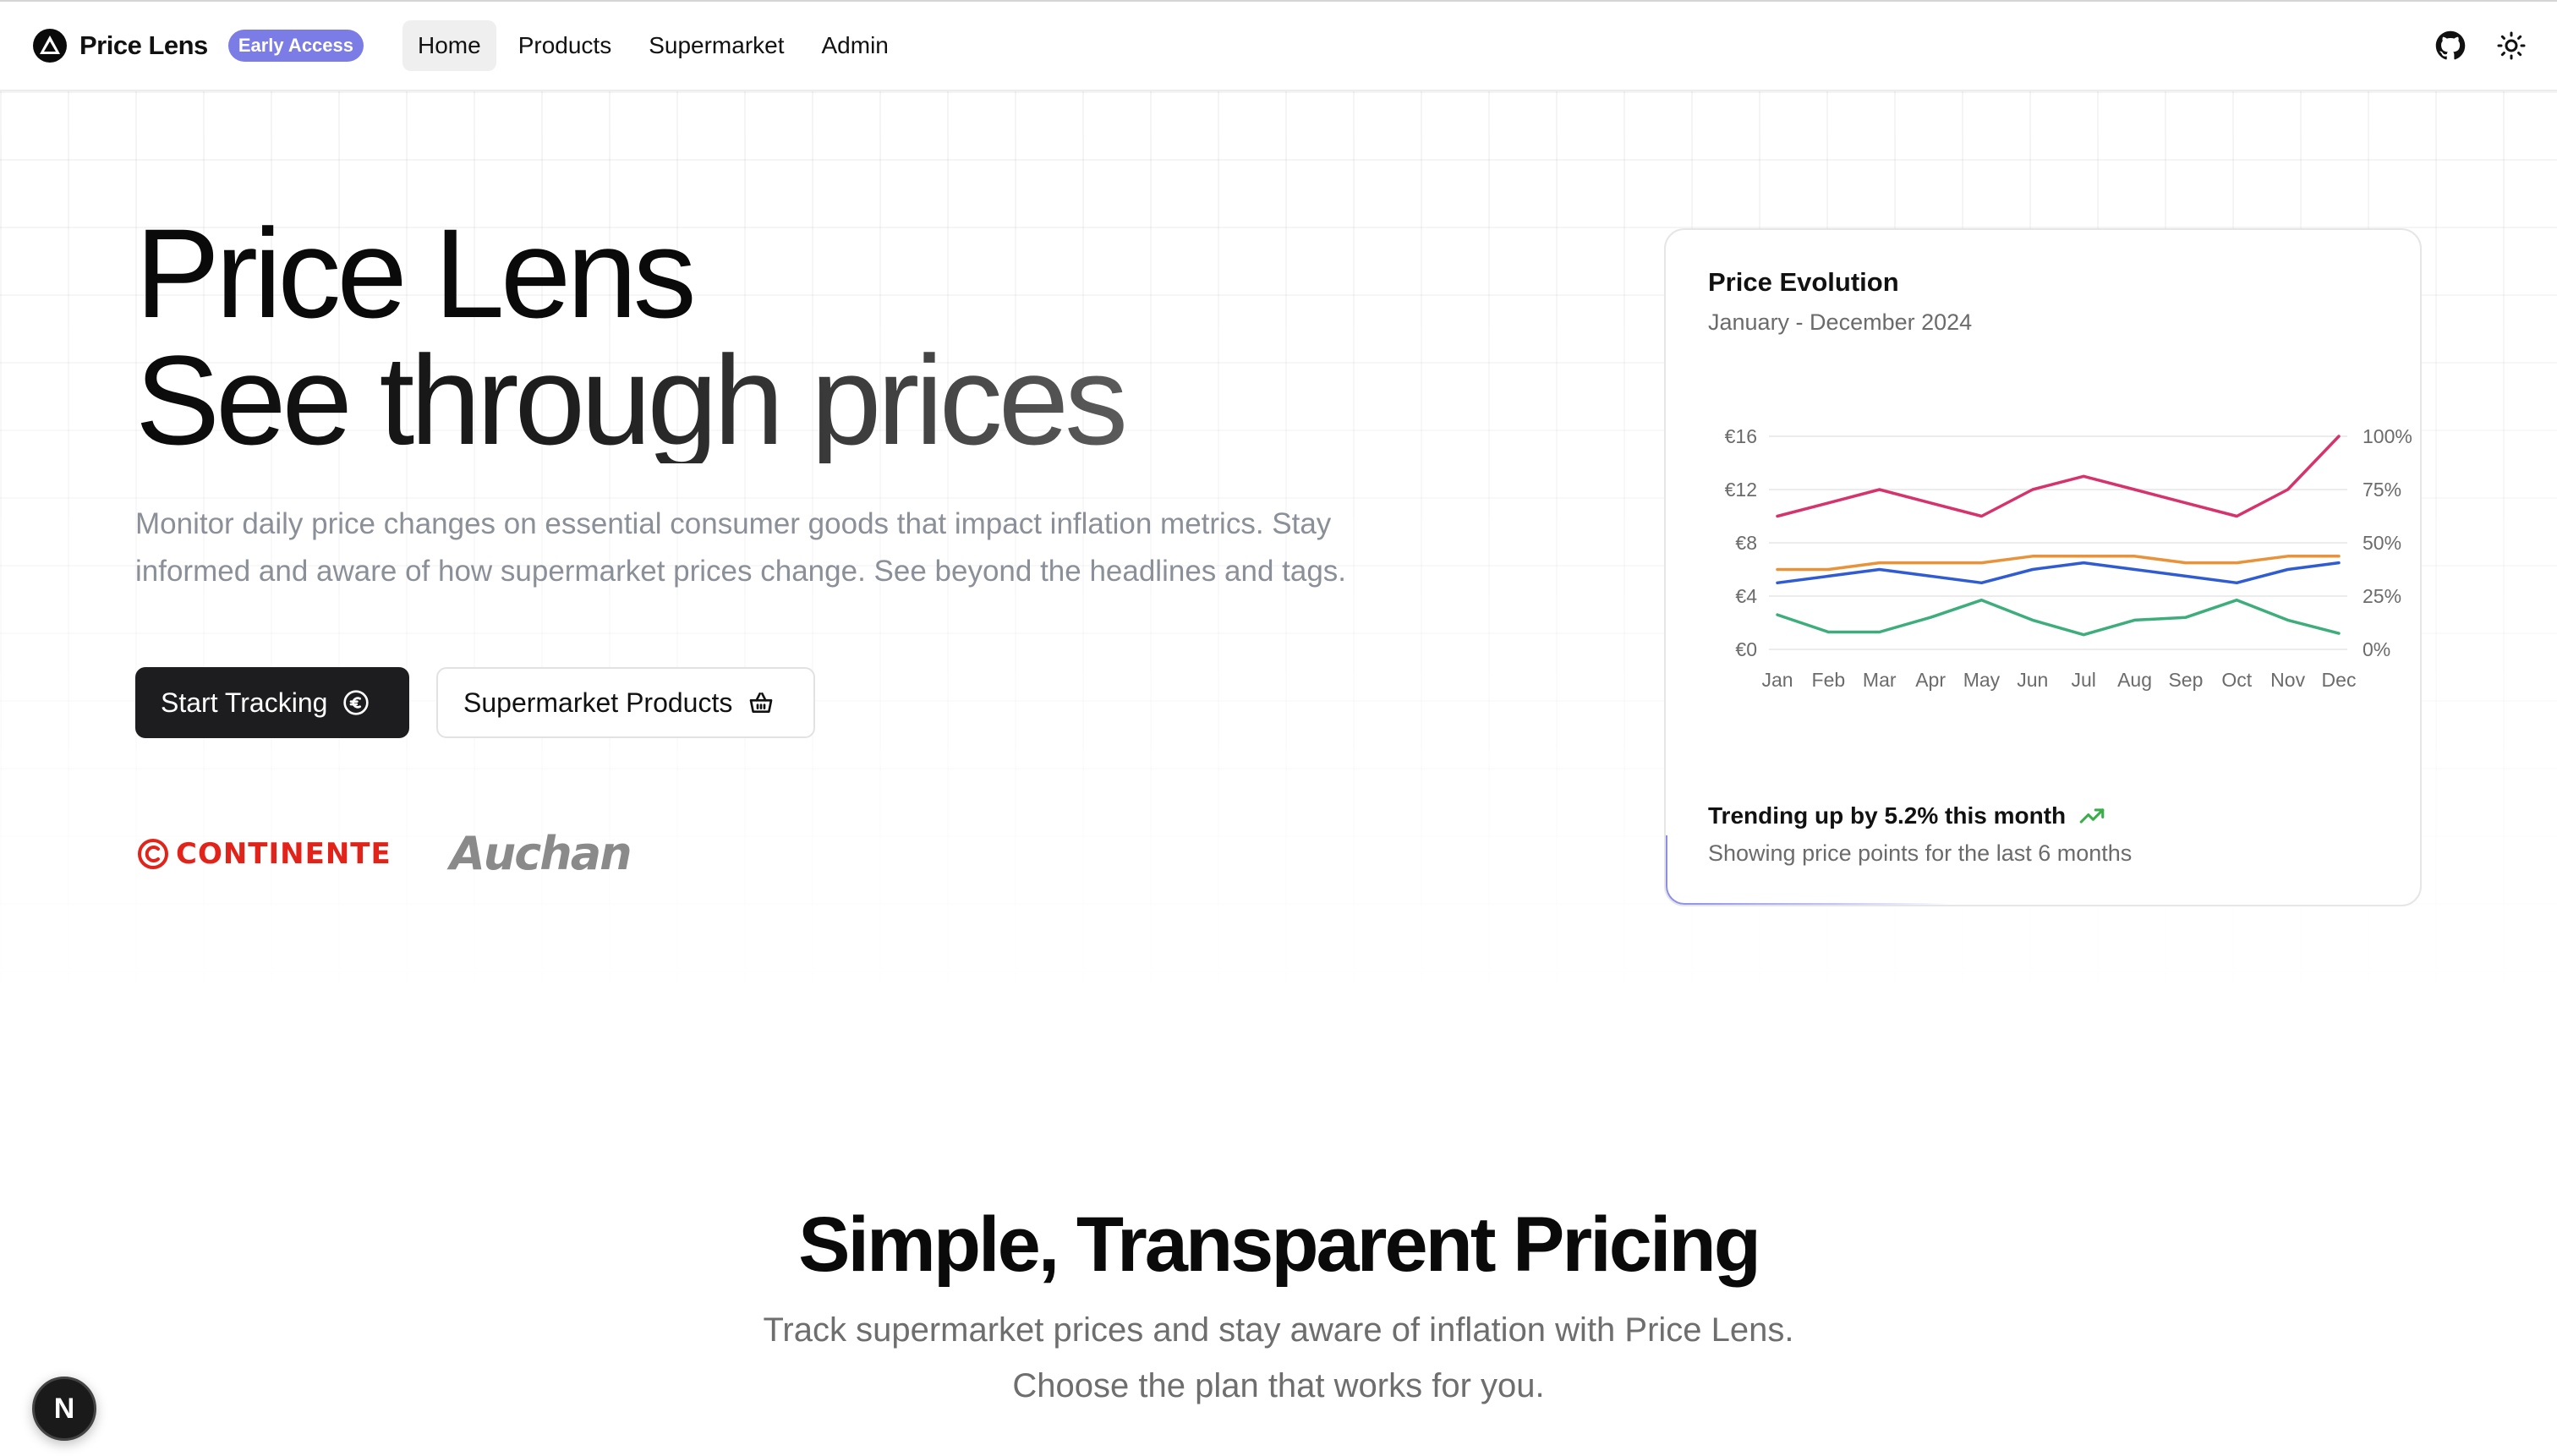 This screenshot has width=2557, height=1456. I want to click on nav-links: Home Products Supermarket Admin, so click(653, 45).